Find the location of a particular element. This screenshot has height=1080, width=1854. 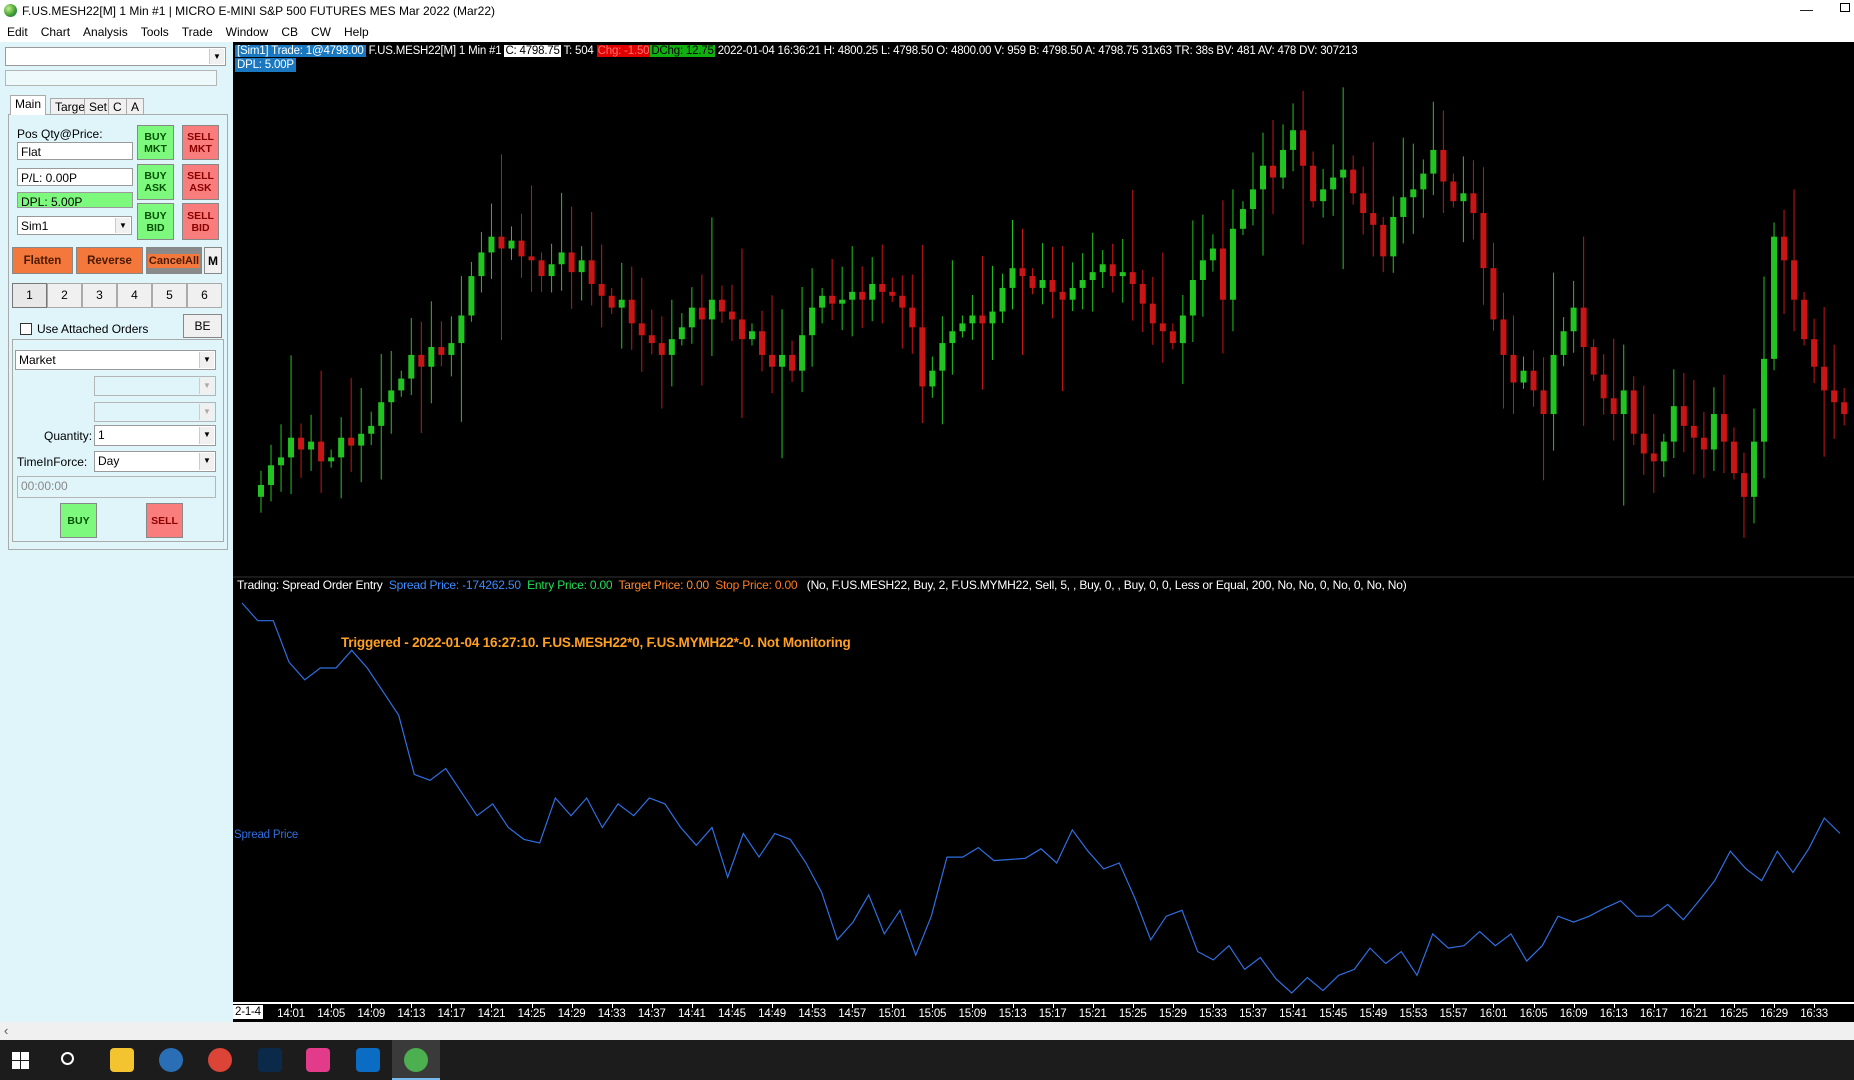

menu-chart: Chart is located at coordinates (55, 30).